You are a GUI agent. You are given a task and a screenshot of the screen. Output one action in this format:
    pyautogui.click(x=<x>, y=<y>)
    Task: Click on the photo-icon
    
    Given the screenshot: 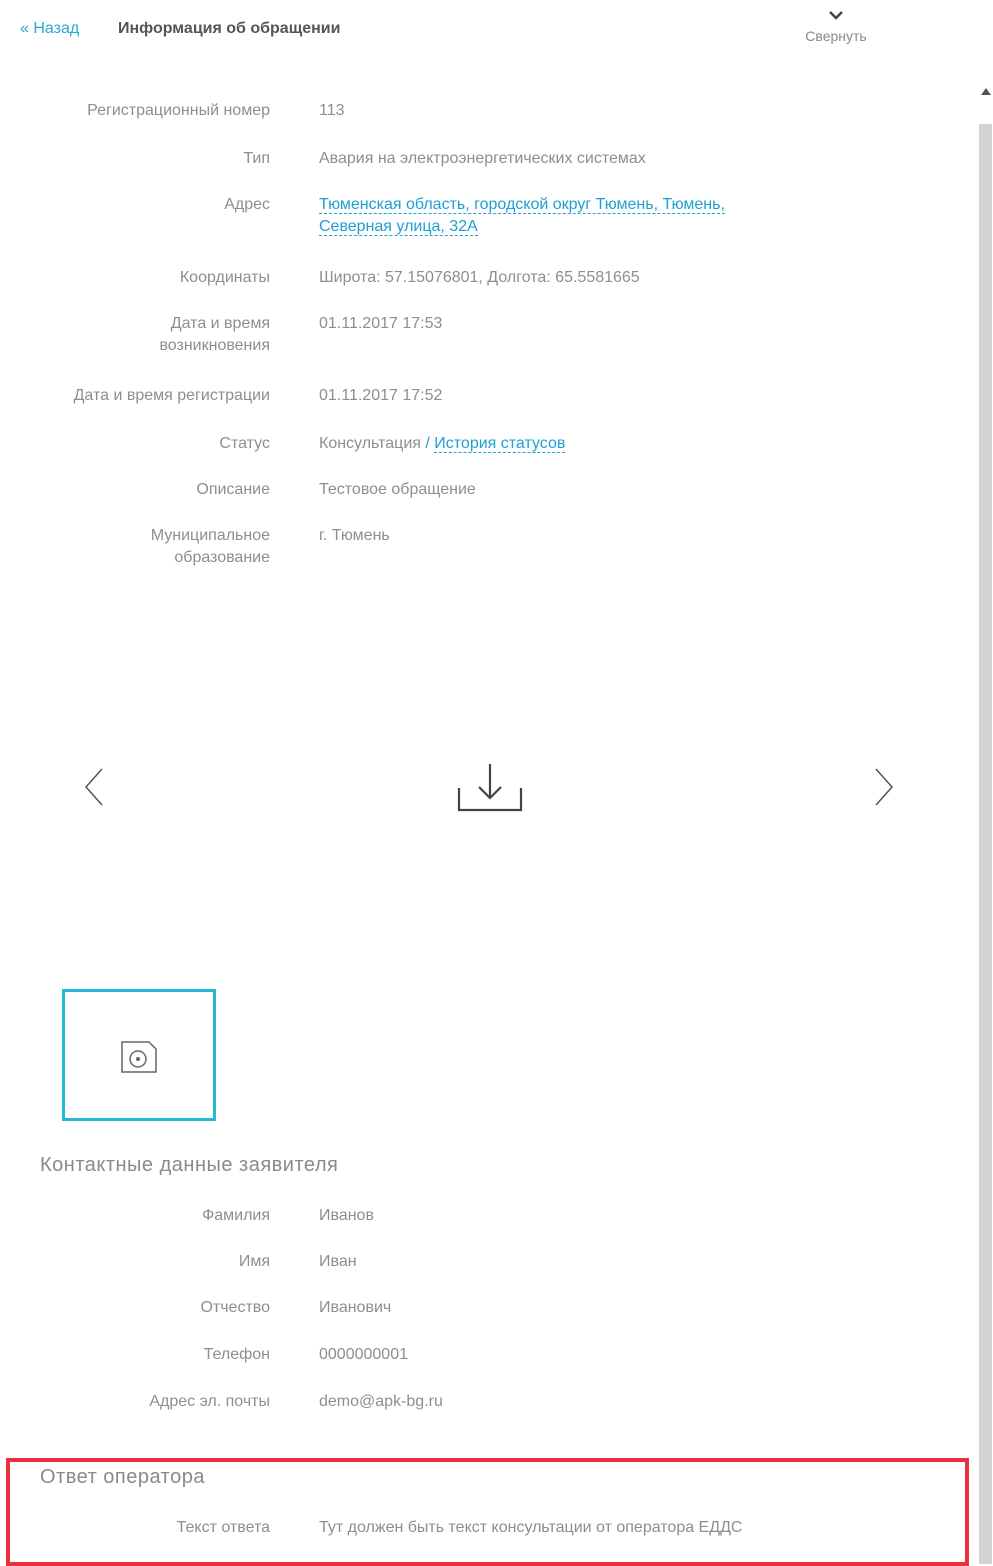 What is the action you would take?
    pyautogui.click(x=139, y=1057)
    